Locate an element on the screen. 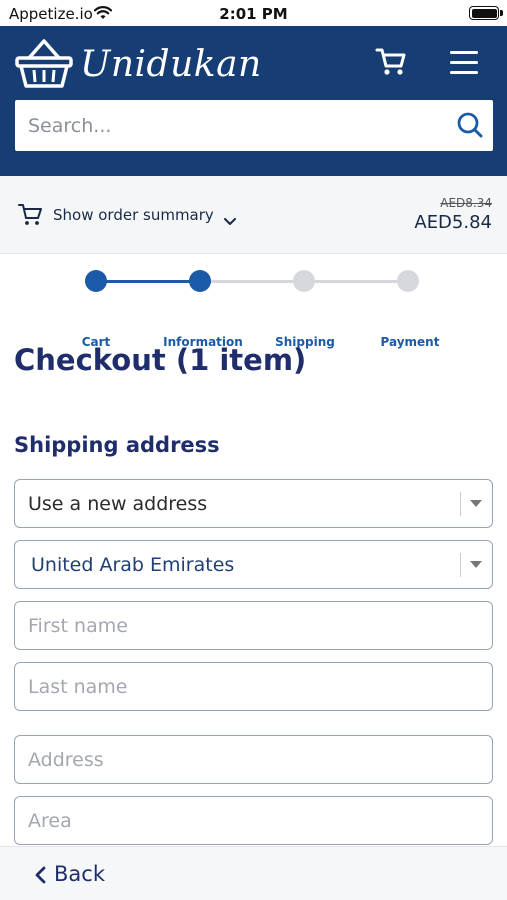 The image size is (507, 900). basket-logo-icon is located at coordinates (44, 65).